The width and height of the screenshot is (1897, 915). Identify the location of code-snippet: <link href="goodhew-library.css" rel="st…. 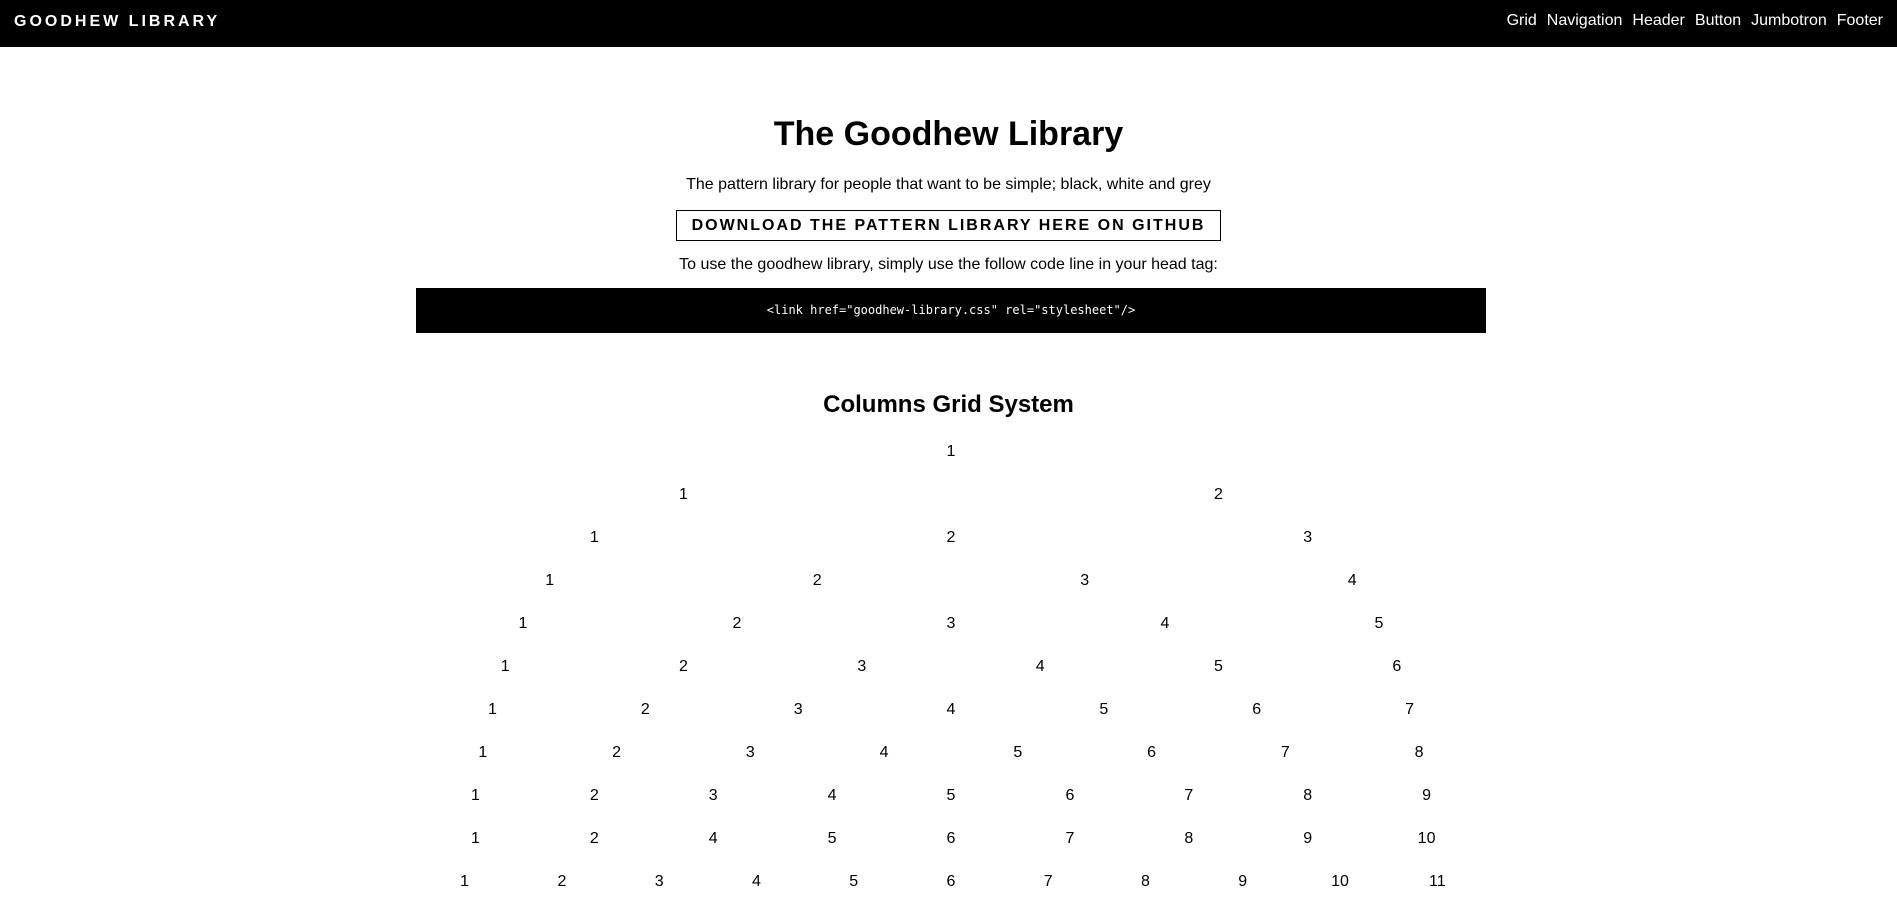
(951, 310).